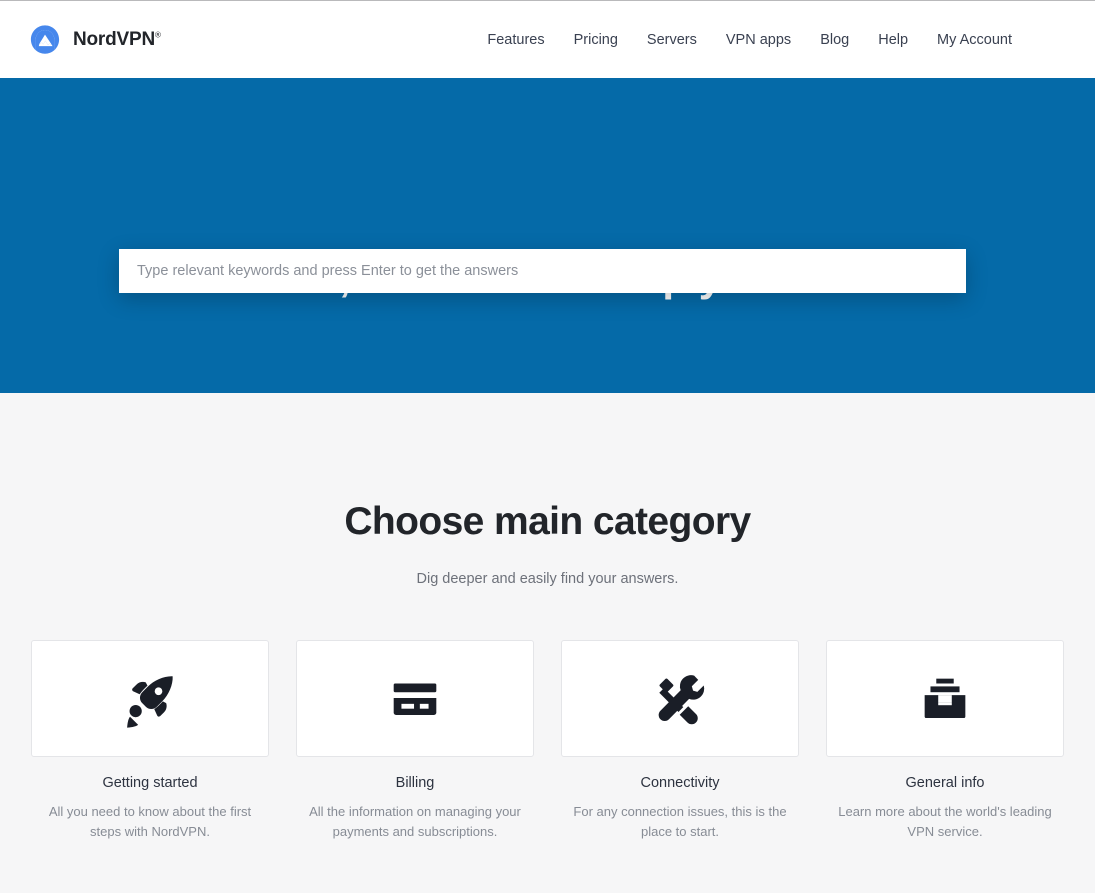 The height and width of the screenshot is (893, 1095). I want to click on tools-icon, so click(681, 699).